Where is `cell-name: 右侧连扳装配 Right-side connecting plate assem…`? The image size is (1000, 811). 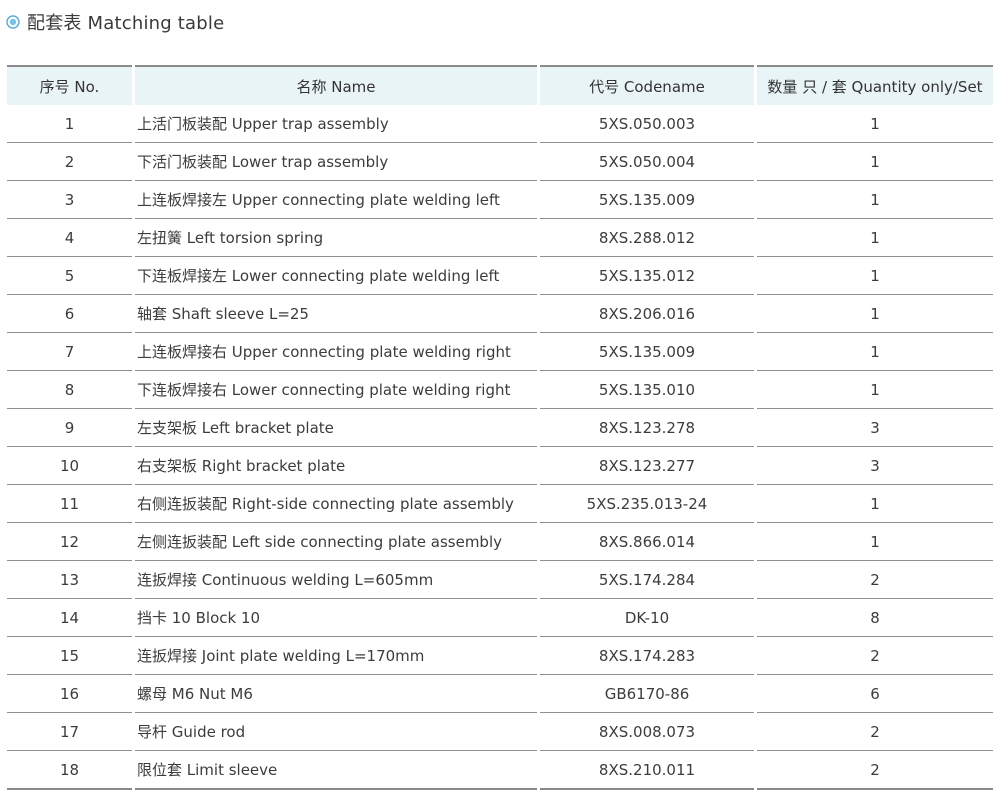
cell-name: 右侧连扳装配 Right-side connecting plate assem… is located at coordinates (336, 504).